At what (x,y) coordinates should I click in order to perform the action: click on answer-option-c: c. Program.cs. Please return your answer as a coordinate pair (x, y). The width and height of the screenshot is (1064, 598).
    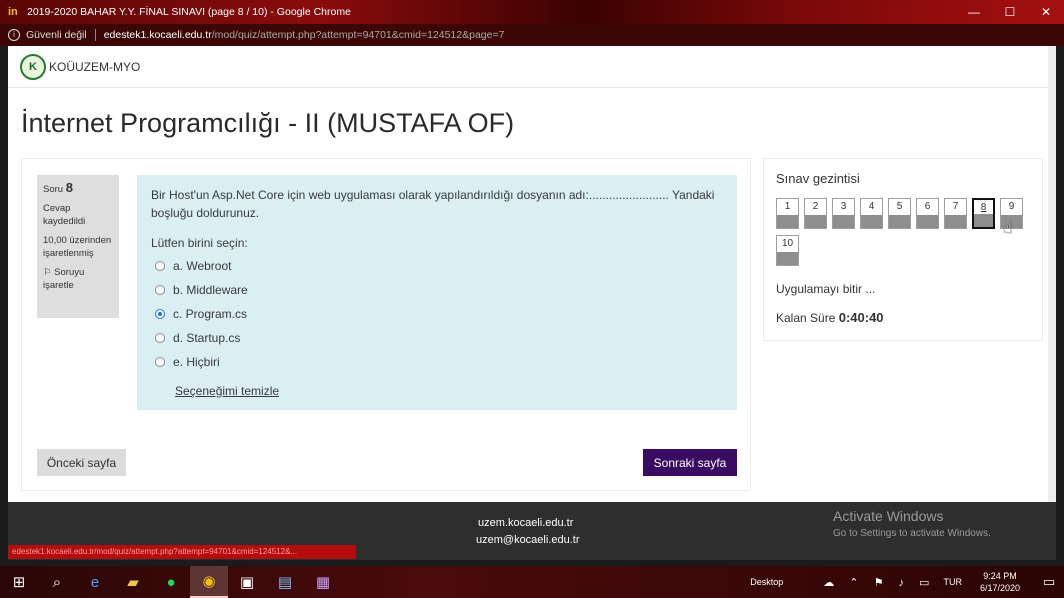
    Looking at the image, I should click on (437, 314).